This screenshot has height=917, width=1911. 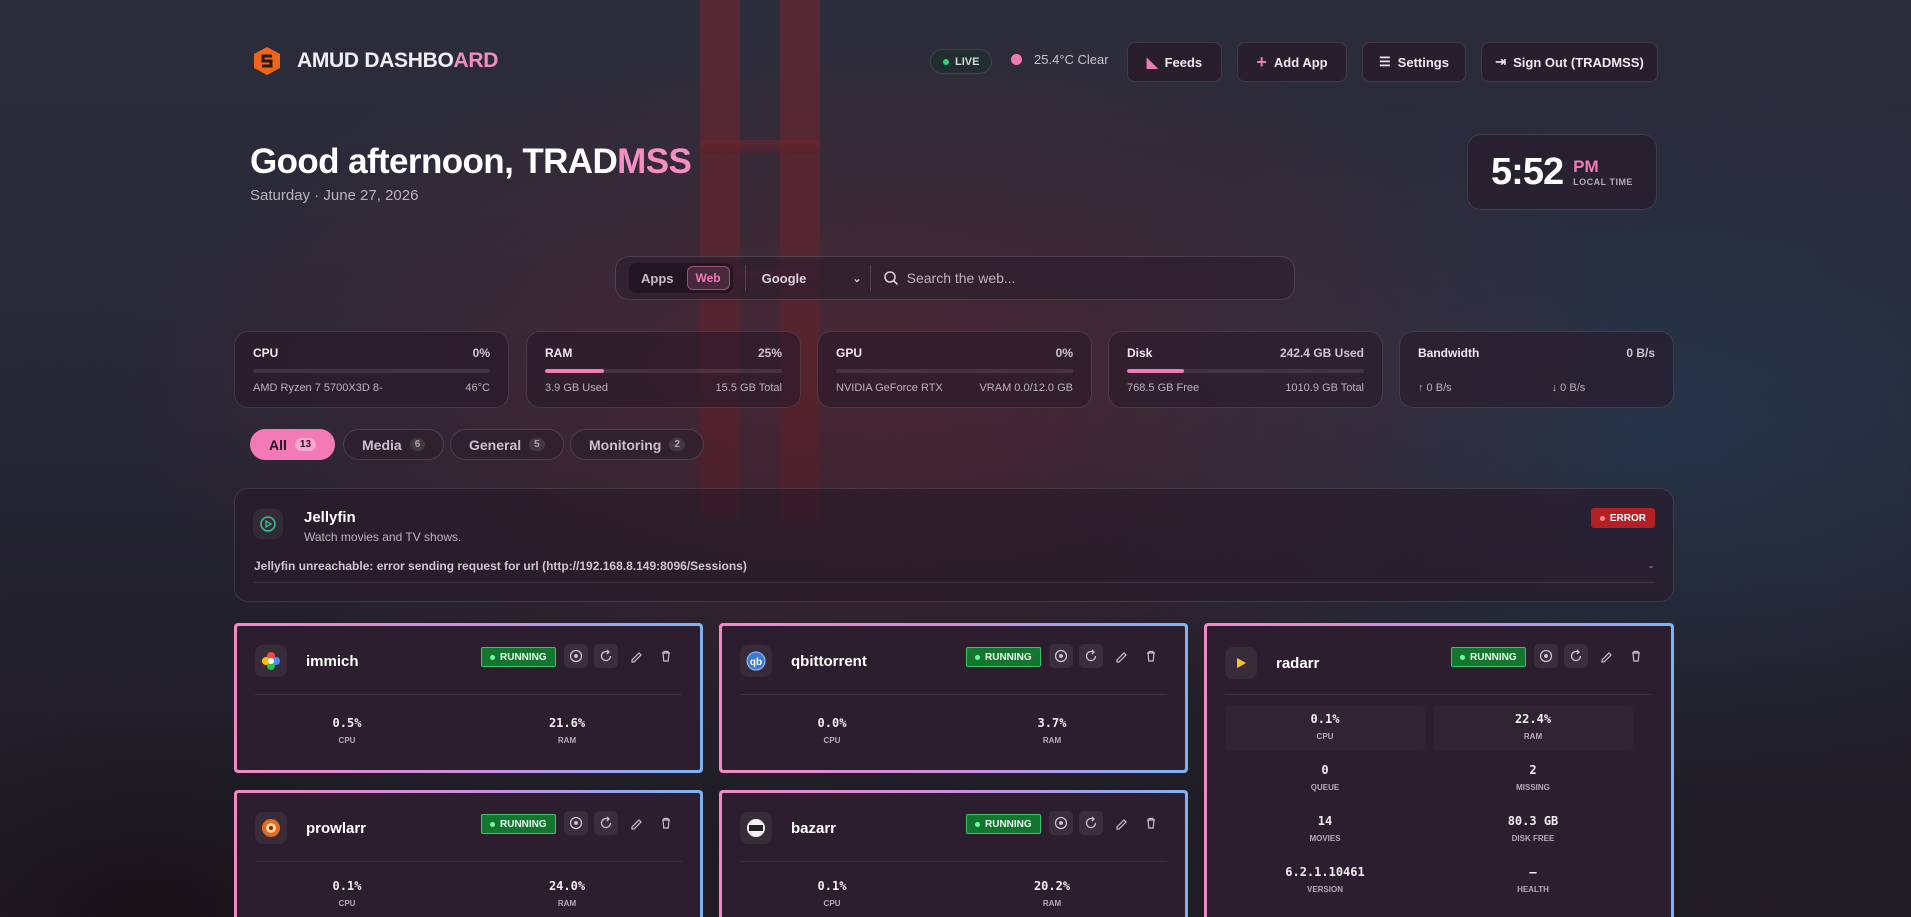 I want to click on radarr-icon, so click(x=1241, y=663).